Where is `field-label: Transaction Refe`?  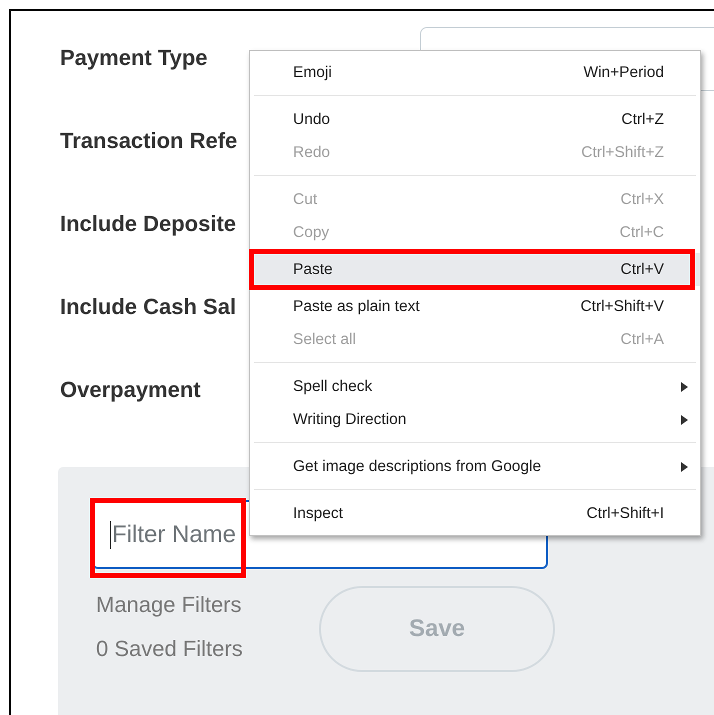 field-label: Transaction Refe is located at coordinates (149, 141).